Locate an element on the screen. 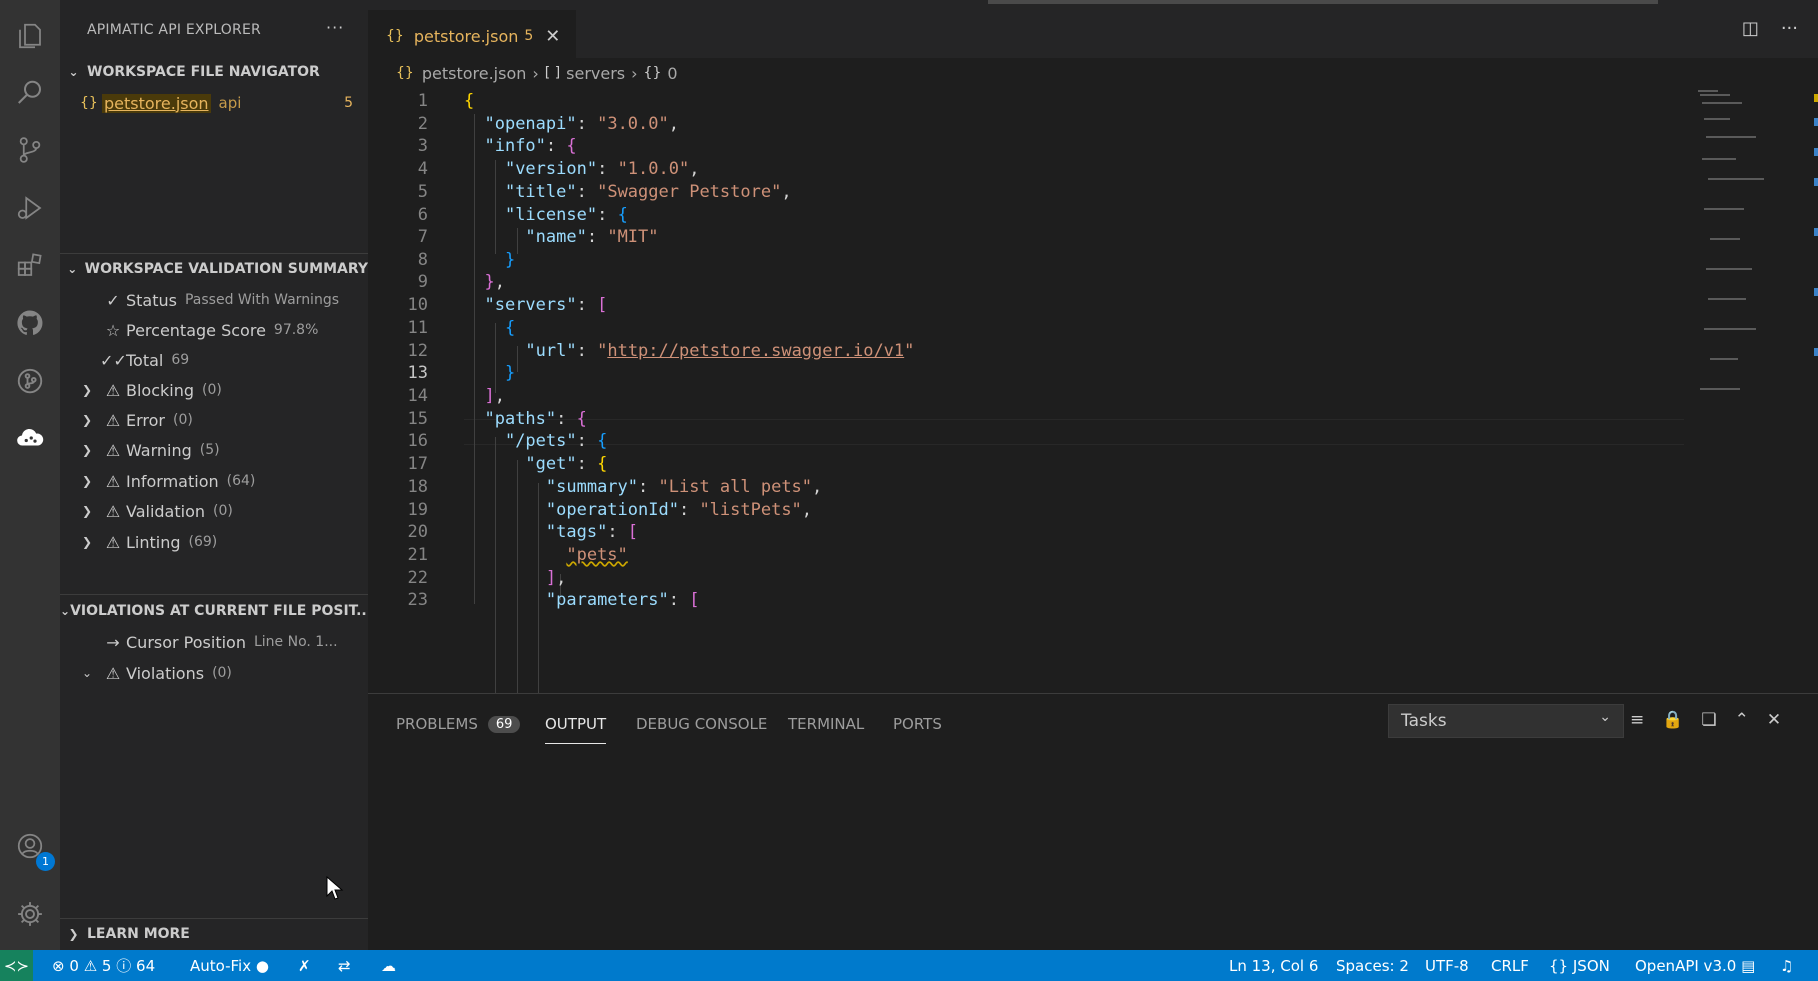  tab-scrollbar is located at coordinates (1323, 2).